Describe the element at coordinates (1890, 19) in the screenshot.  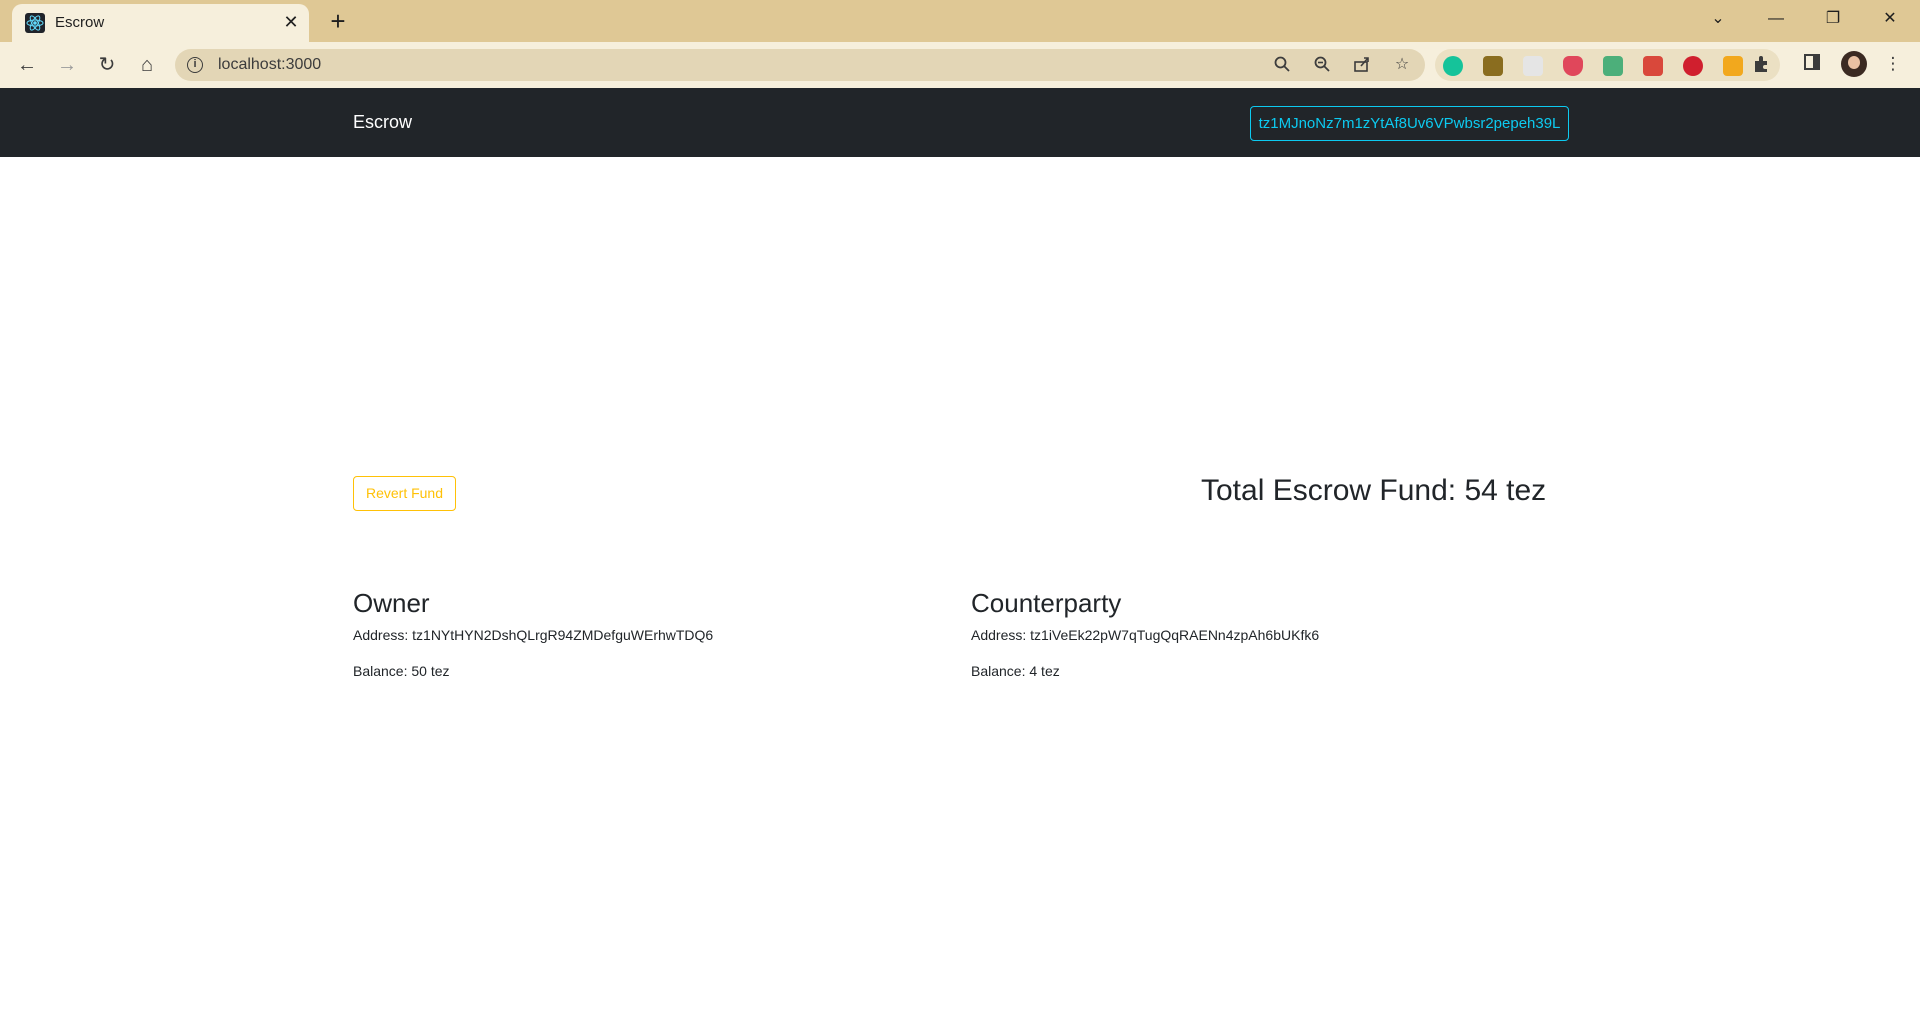
I see `close-window-button: ✕` at that location.